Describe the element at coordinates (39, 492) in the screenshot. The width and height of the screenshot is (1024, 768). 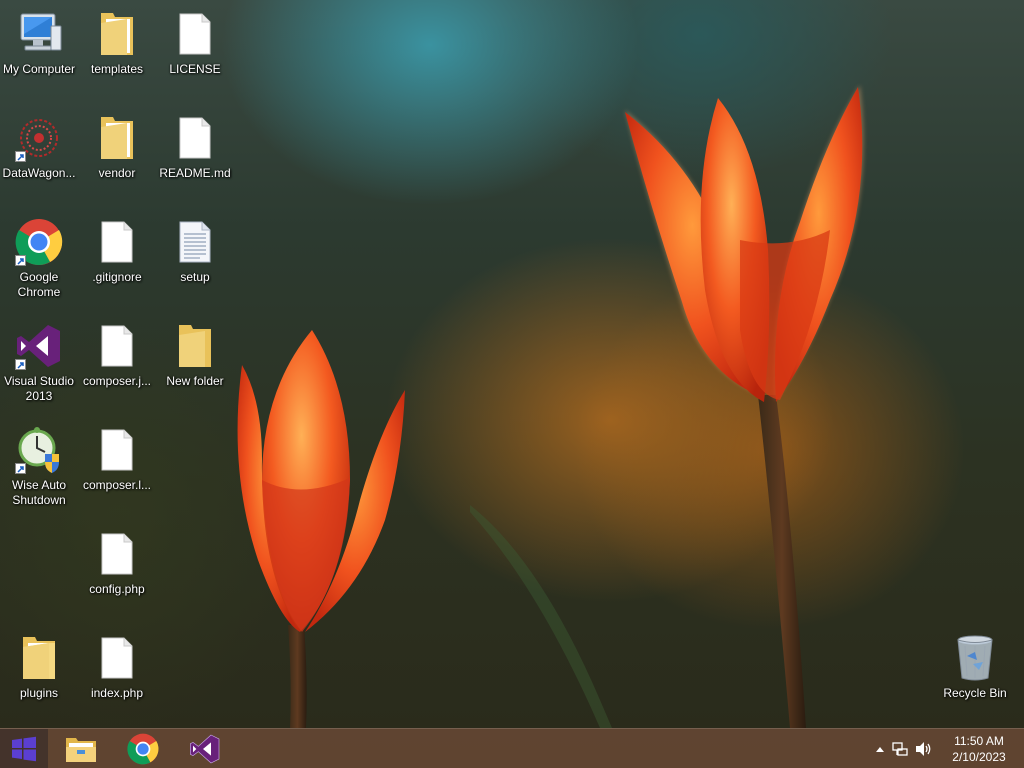
I see `desktop-icon-label: Wise Auto Shutdown` at that location.